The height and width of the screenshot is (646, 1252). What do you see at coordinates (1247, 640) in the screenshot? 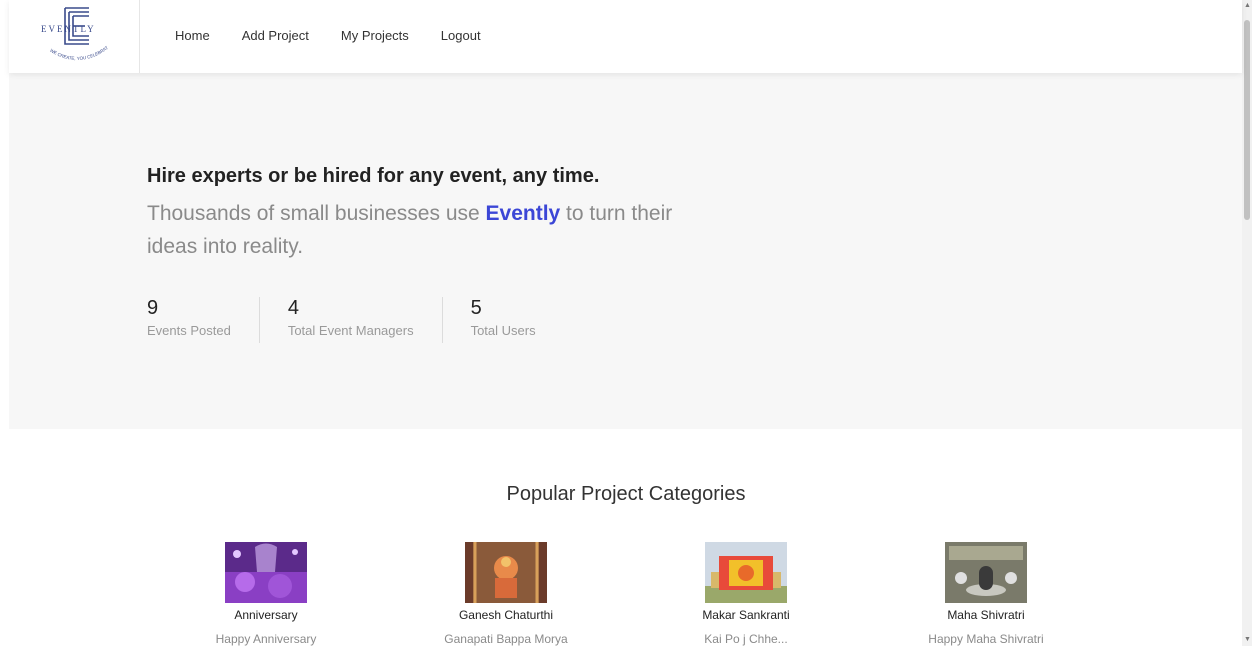
I see `scroll-down-icon: ▼` at bounding box center [1247, 640].